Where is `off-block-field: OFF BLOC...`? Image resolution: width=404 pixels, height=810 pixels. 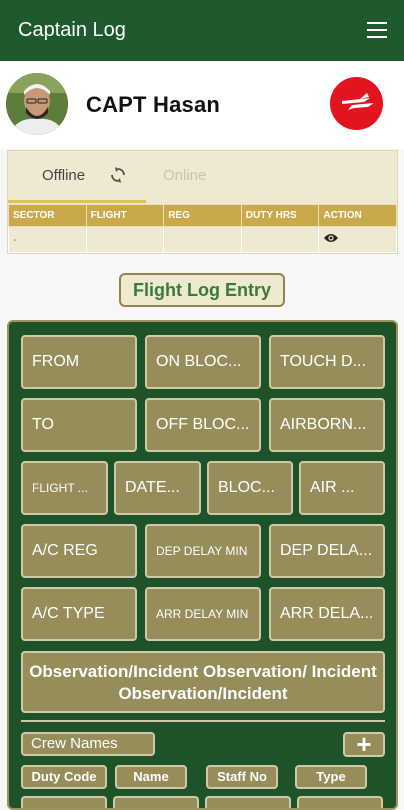 off-block-field: OFF BLOC... is located at coordinates (203, 425).